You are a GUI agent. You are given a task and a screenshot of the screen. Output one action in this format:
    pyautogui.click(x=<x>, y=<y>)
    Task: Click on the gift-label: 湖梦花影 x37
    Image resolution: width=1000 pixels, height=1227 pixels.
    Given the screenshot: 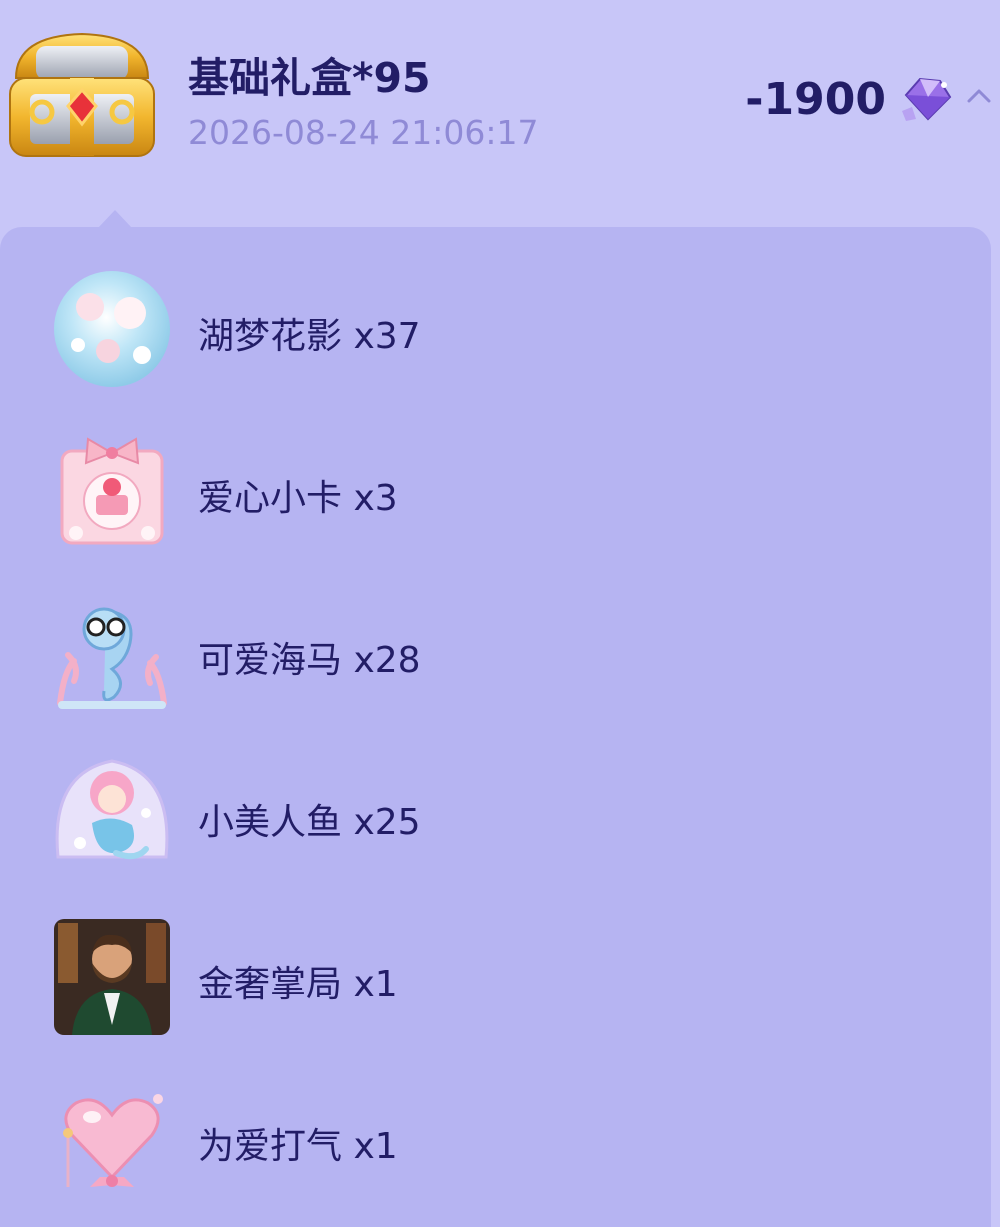 What is the action you would take?
    pyautogui.click(x=309, y=336)
    